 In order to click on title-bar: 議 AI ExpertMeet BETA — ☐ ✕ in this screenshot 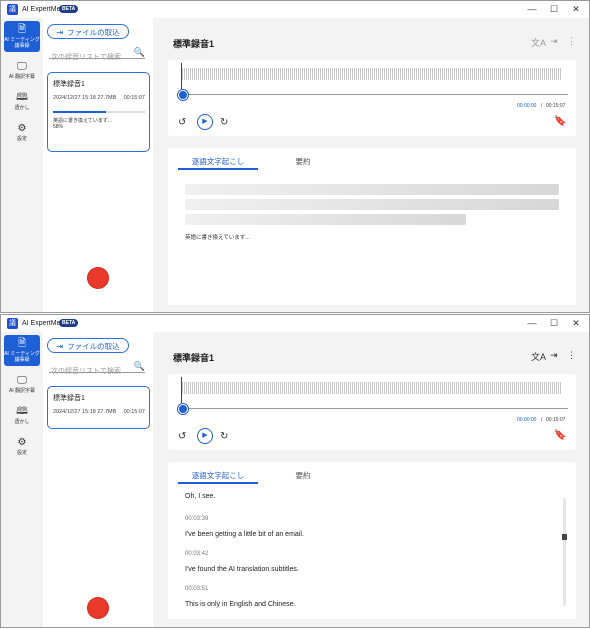, I will do `click(295, 9)`.